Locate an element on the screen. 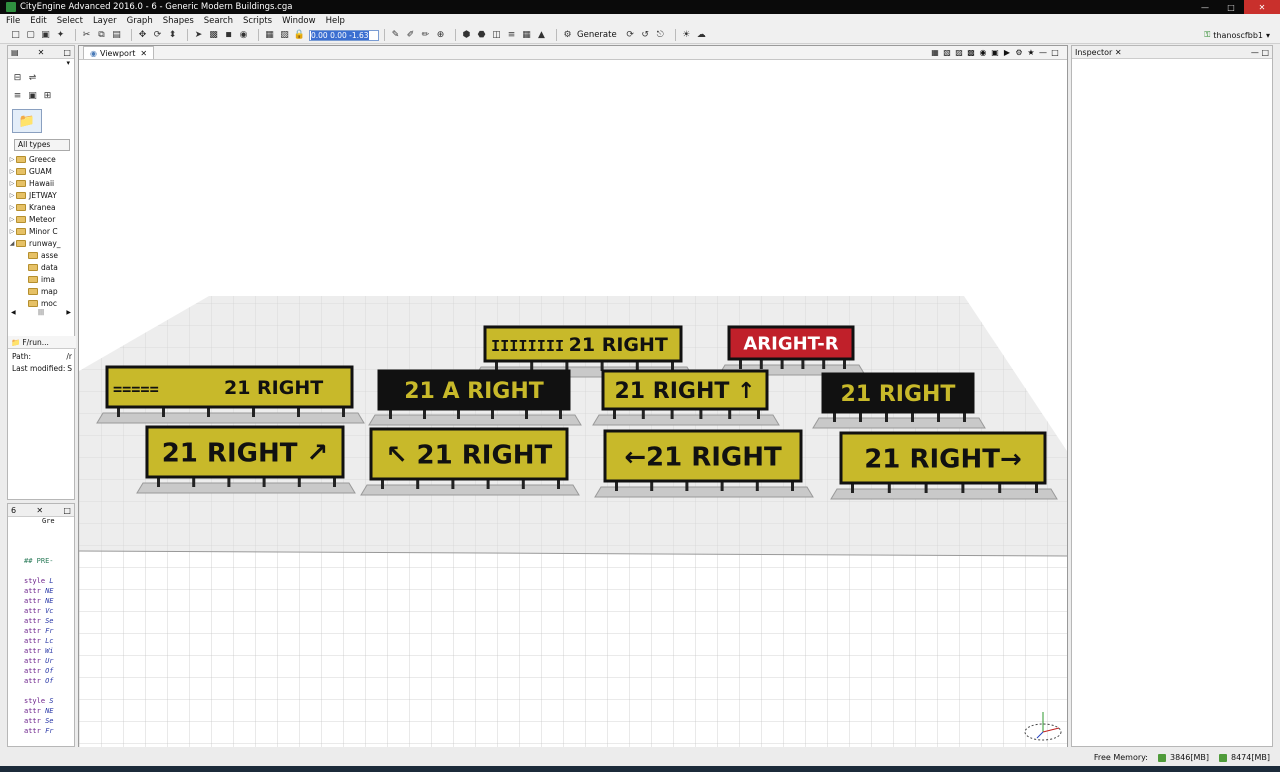  runway-sign: 21 A RIGHT is located at coordinates (475, 397).